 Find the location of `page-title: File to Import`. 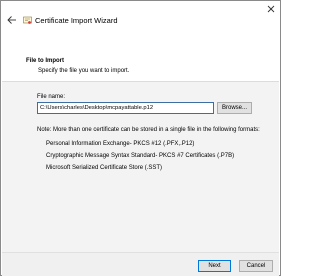

page-title: File to Import is located at coordinates (45, 61).